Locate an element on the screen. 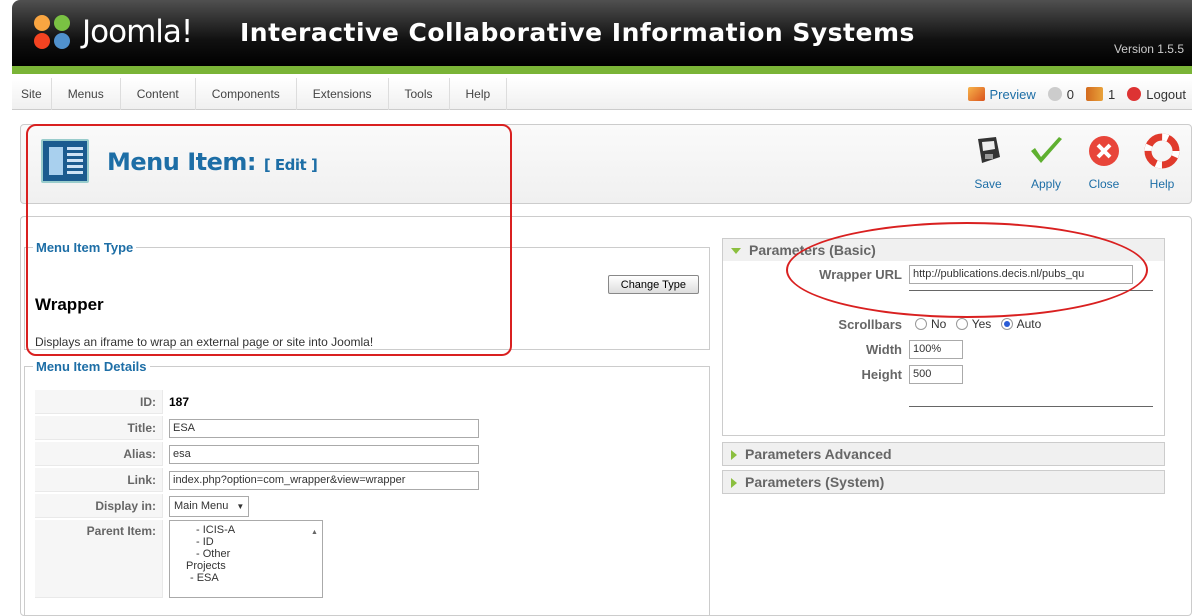 Image resolution: width=1192 pixels, height=616 pixels. logout-icon is located at coordinates (1134, 94).